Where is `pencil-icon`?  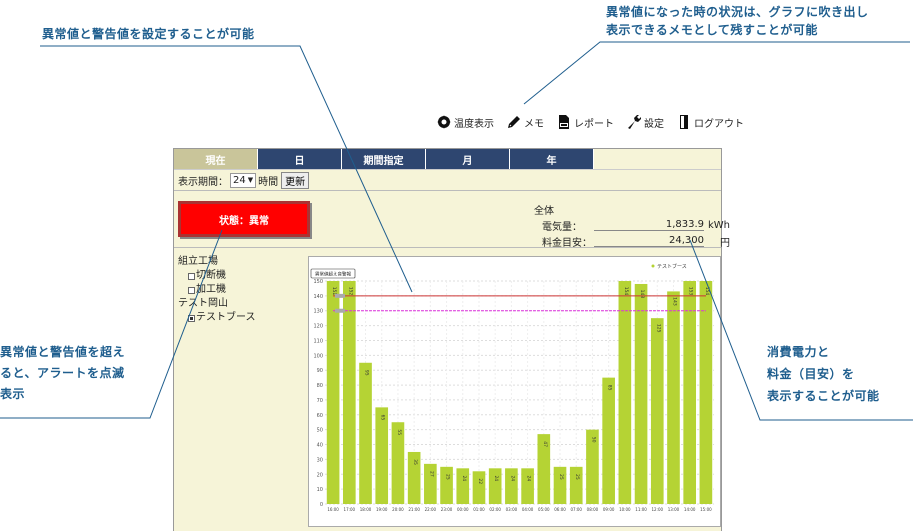
pencil-icon is located at coordinates (514, 122).